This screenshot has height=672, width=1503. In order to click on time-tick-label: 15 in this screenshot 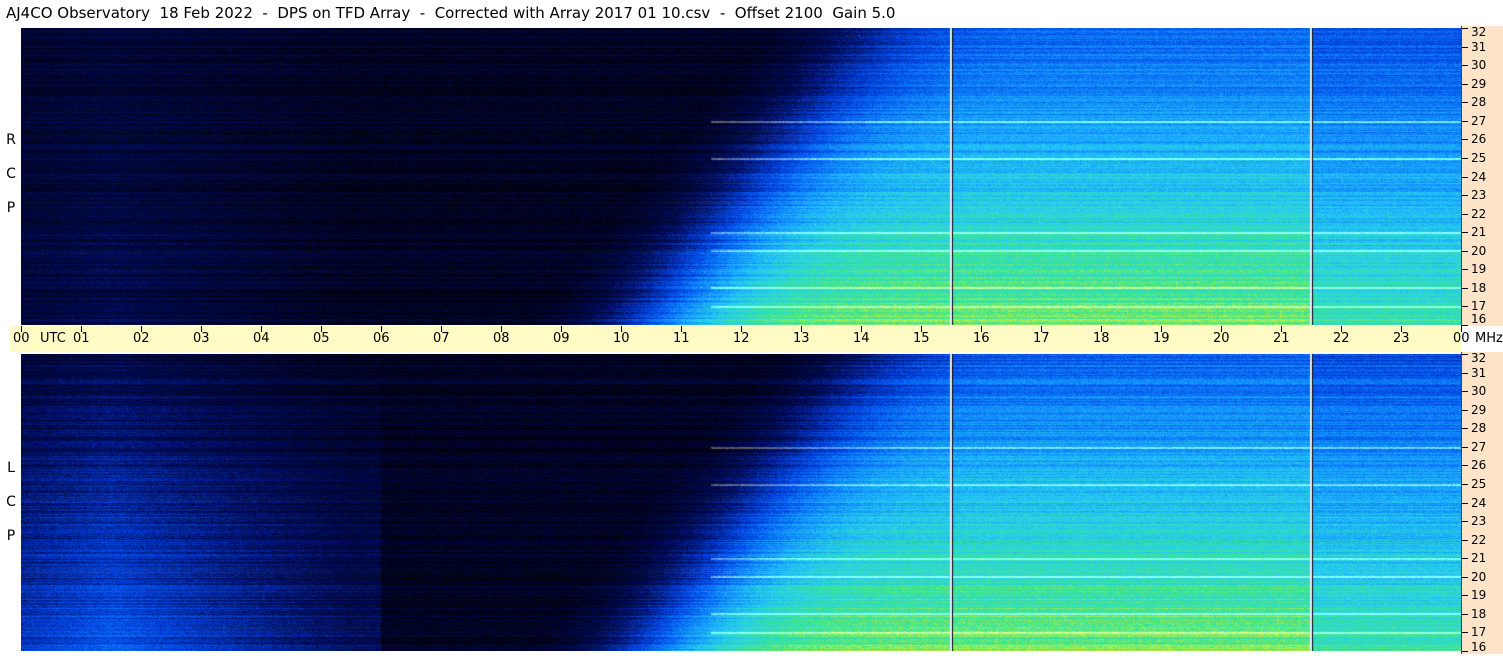, I will do `click(921, 338)`.